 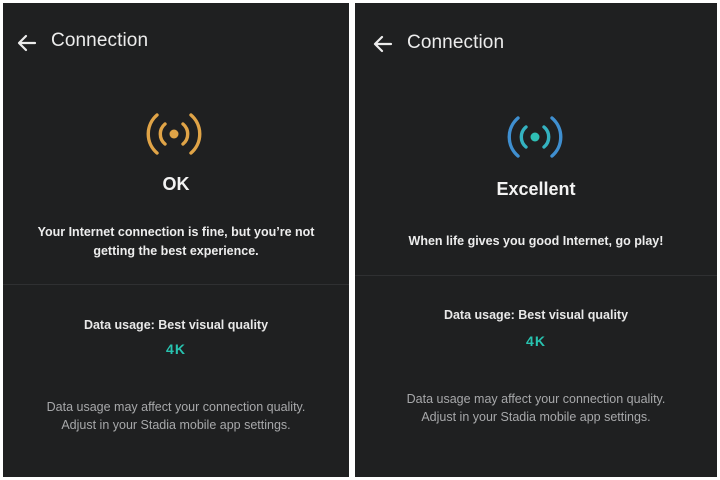 What do you see at coordinates (176, 251) in the screenshot?
I see `message-line: getting the best experience.` at bounding box center [176, 251].